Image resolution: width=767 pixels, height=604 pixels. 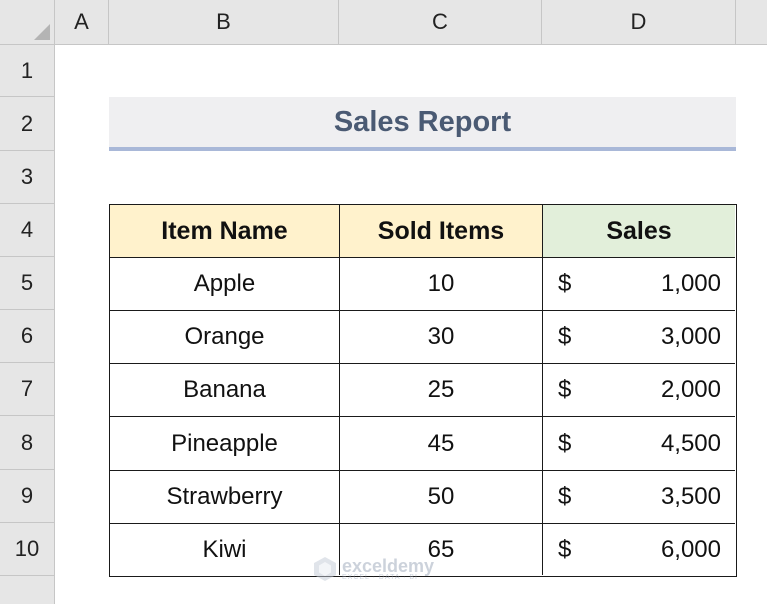 I want to click on row-header-7: 7, so click(x=27, y=389).